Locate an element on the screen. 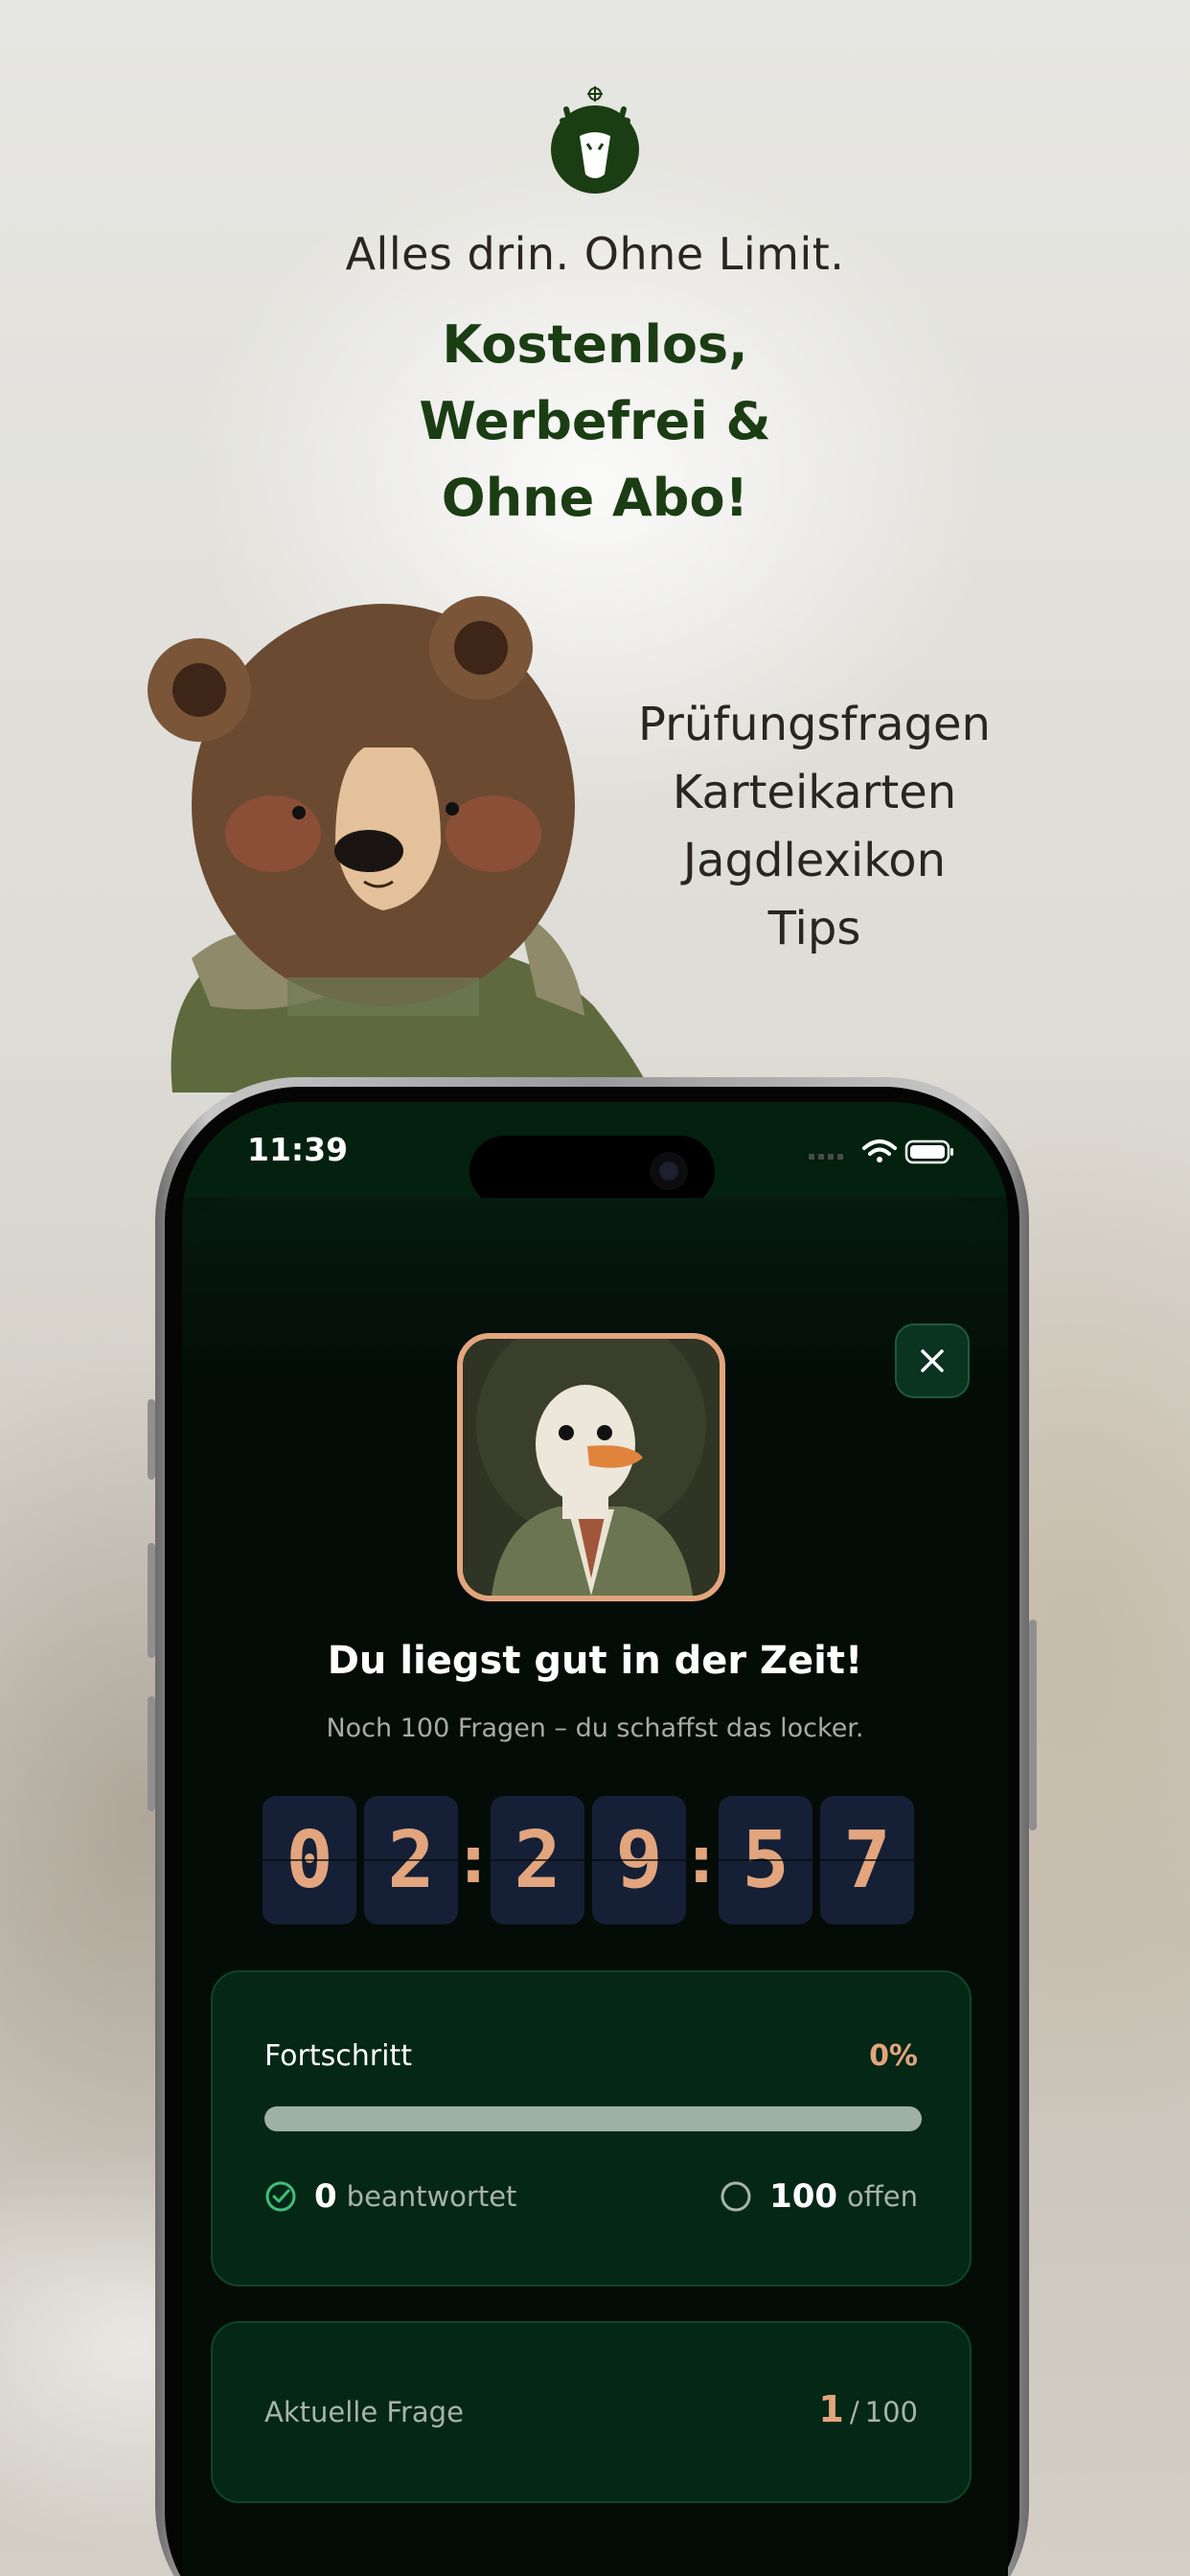 The image size is (1190, 2576). current-question-counter: 1 / 100 is located at coordinates (868, 2409).